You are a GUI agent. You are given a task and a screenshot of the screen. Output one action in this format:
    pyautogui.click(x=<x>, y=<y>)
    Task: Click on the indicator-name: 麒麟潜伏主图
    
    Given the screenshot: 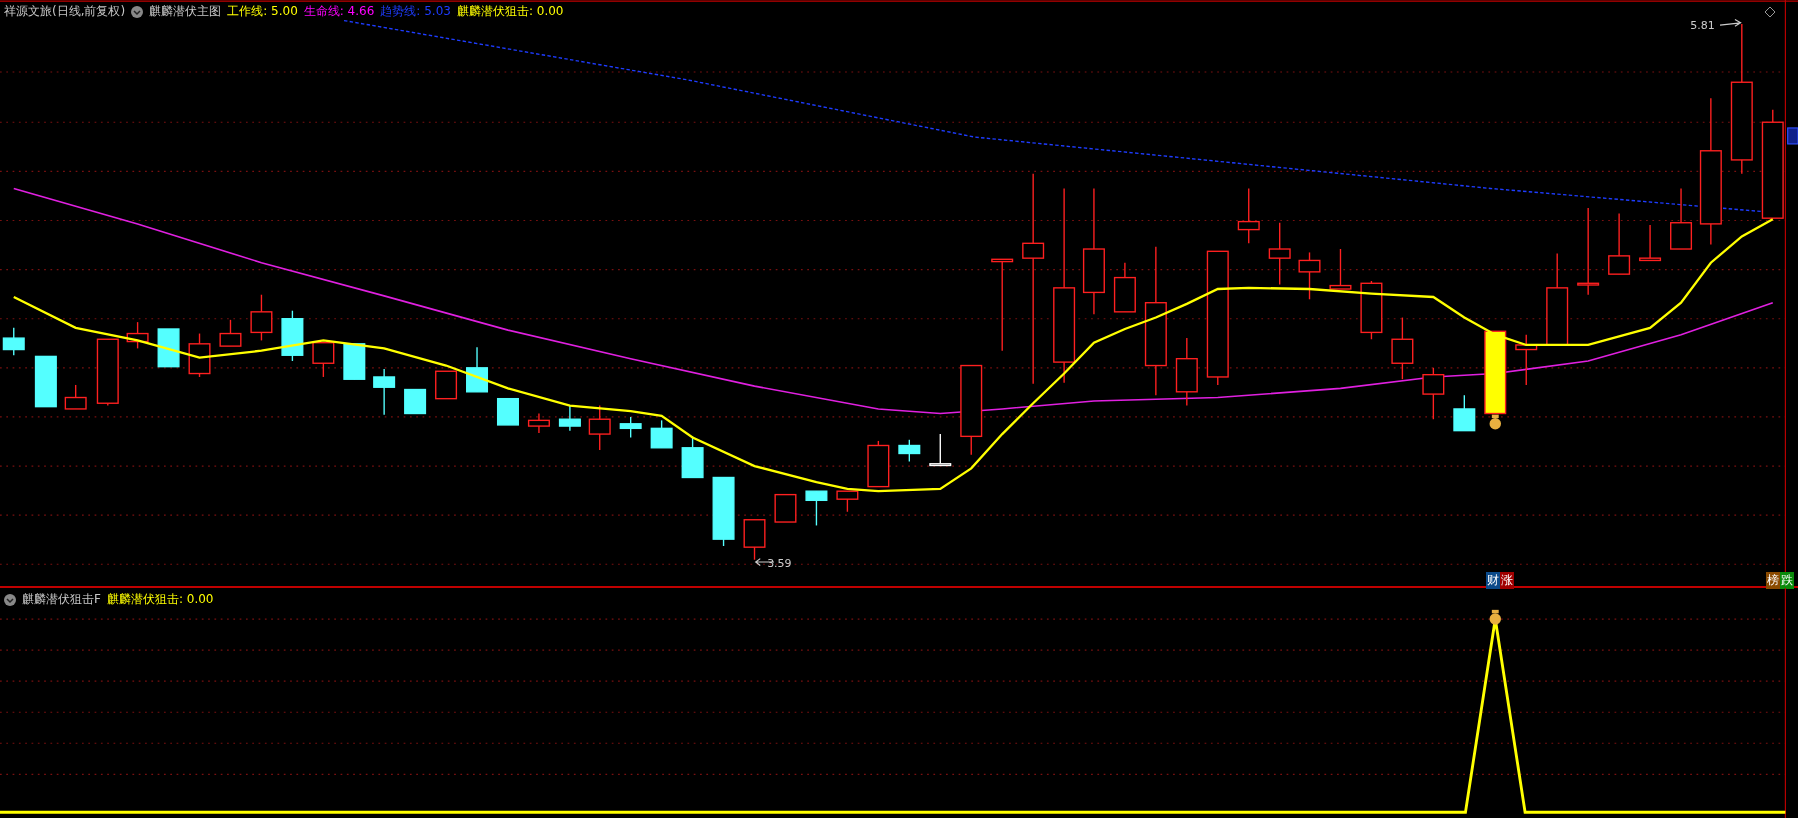 What is the action you would take?
    pyautogui.click(x=185, y=11)
    